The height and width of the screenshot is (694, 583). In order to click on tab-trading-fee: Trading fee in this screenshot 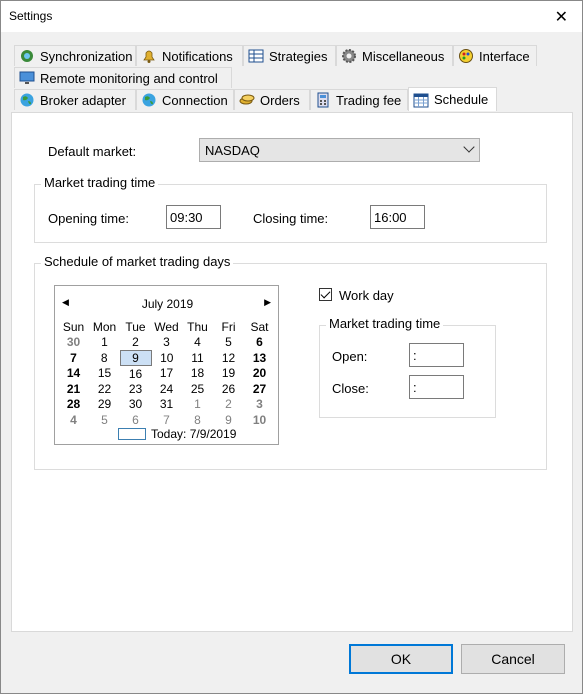, I will do `click(359, 99)`.